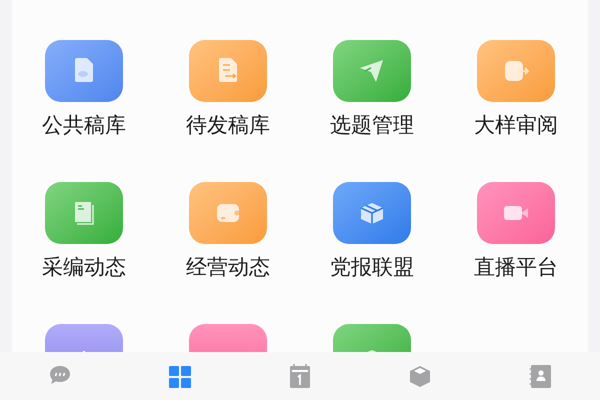 This screenshot has height=400, width=600. Describe the element at coordinates (228, 213) in the screenshot. I see `wallet-icon` at that location.